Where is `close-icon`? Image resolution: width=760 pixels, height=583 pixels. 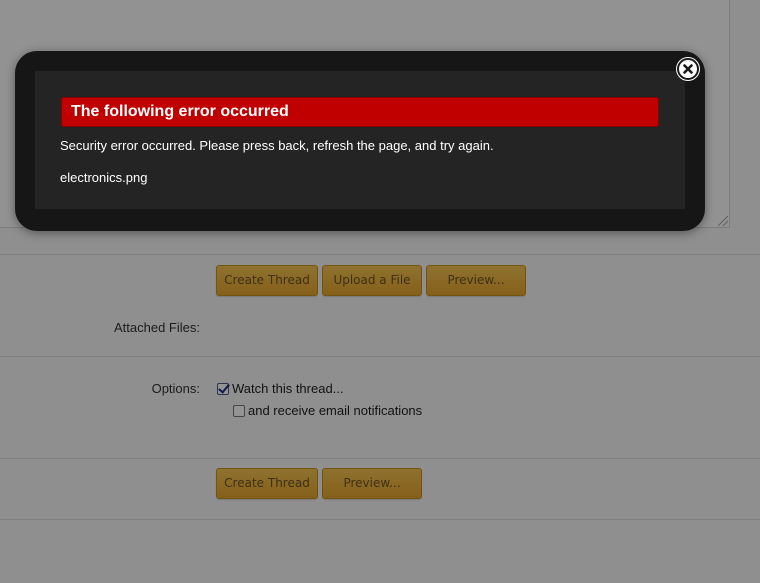
close-icon is located at coordinates (688, 69).